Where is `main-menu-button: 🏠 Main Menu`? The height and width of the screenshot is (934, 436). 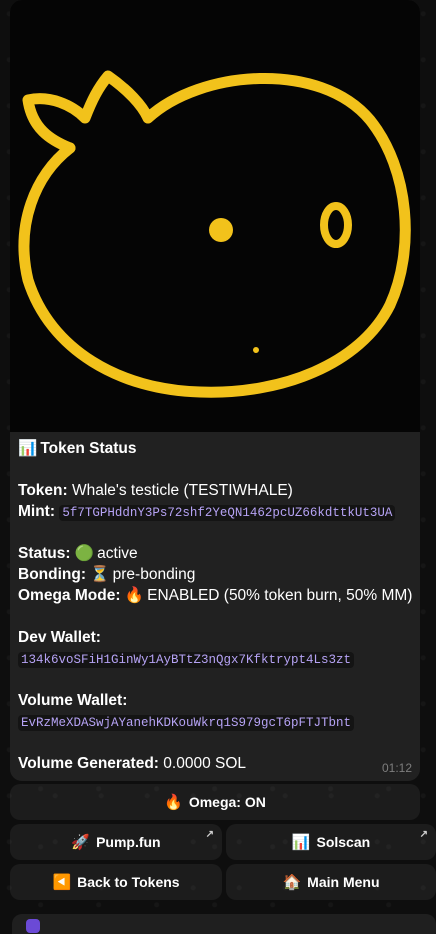
main-menu-button: 🏠 Main Menu is located at coordinates (331, 882).